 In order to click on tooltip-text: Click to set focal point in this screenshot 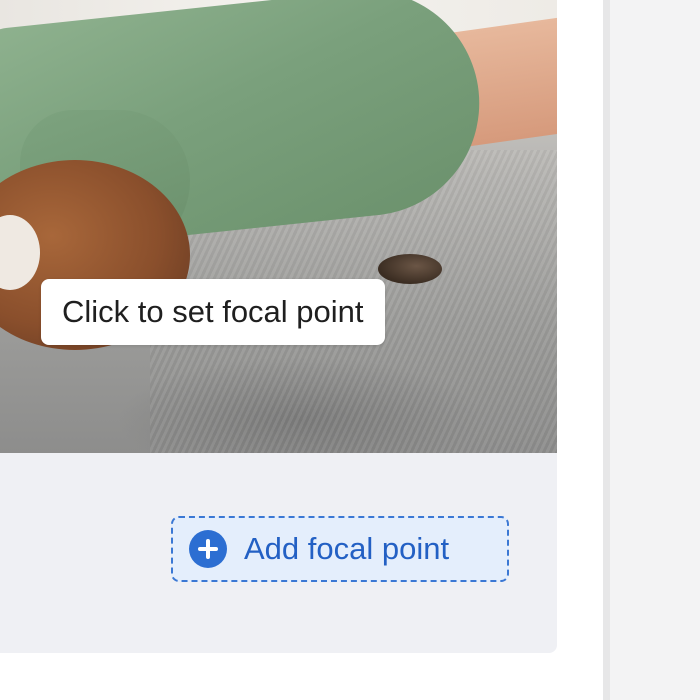, I will do `click(213, 311)`.